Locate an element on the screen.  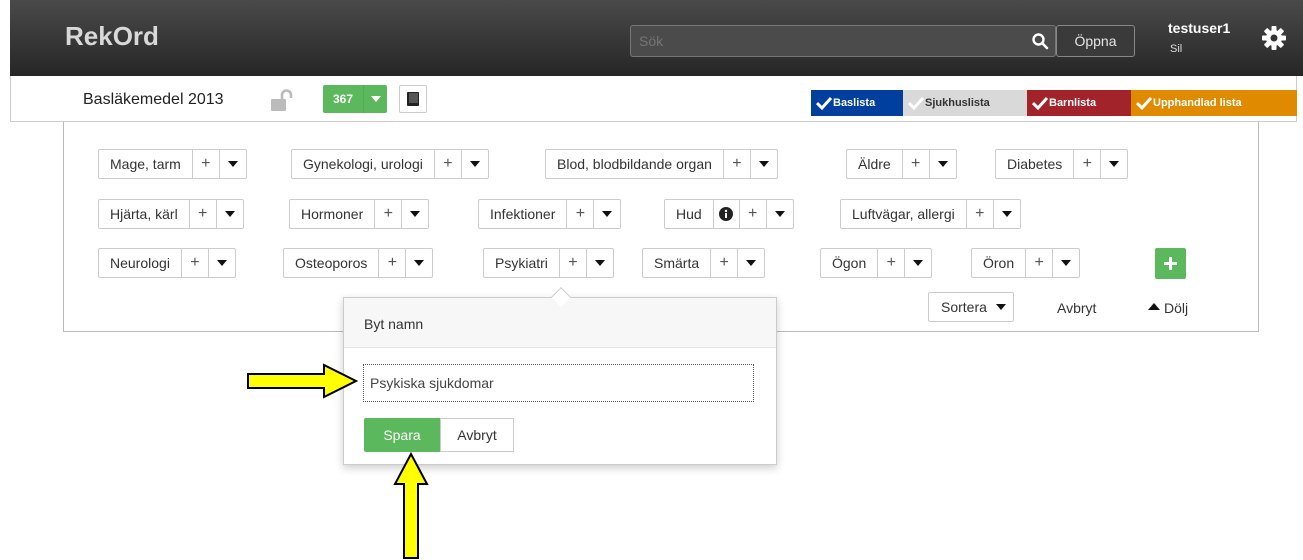
category-neurologi: Neurologi + is located at coordinates (167, 263).